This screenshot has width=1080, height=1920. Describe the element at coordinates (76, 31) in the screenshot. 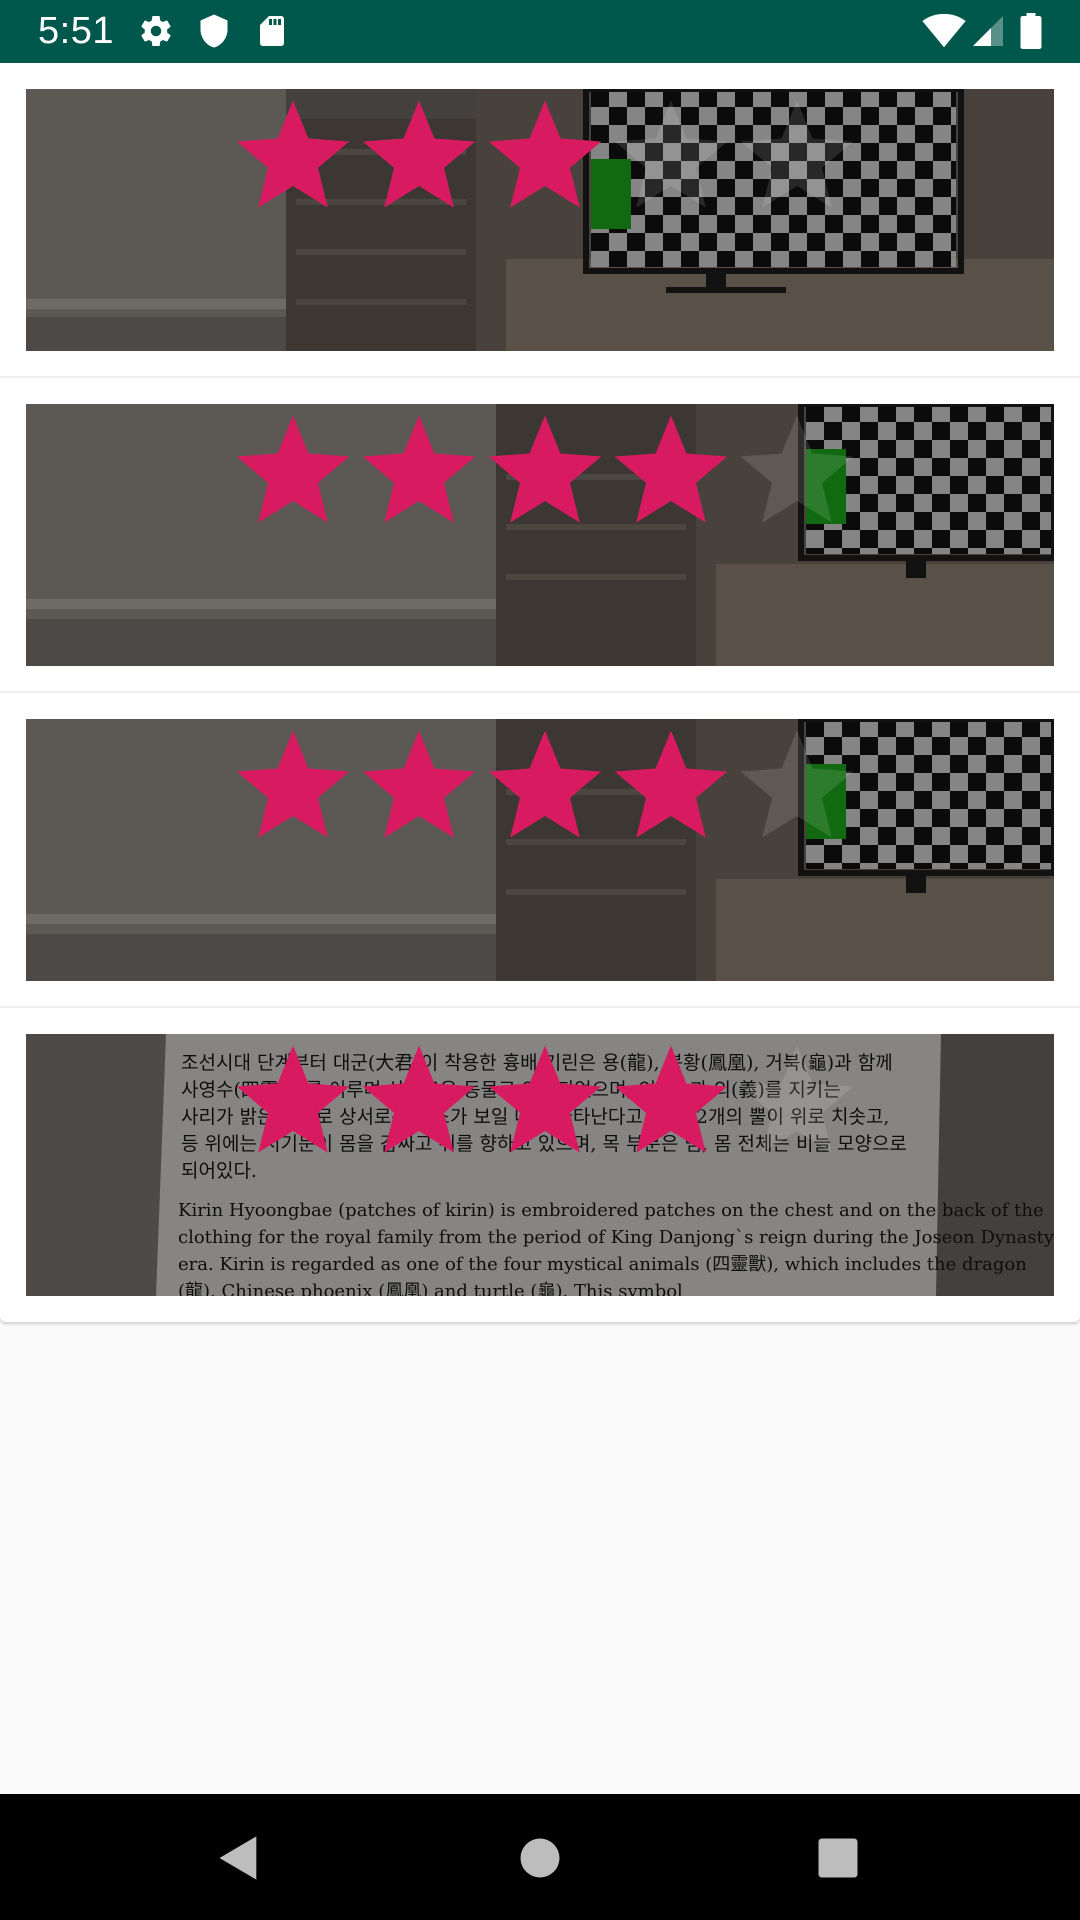

I see `status-time: 5:51` at that location.